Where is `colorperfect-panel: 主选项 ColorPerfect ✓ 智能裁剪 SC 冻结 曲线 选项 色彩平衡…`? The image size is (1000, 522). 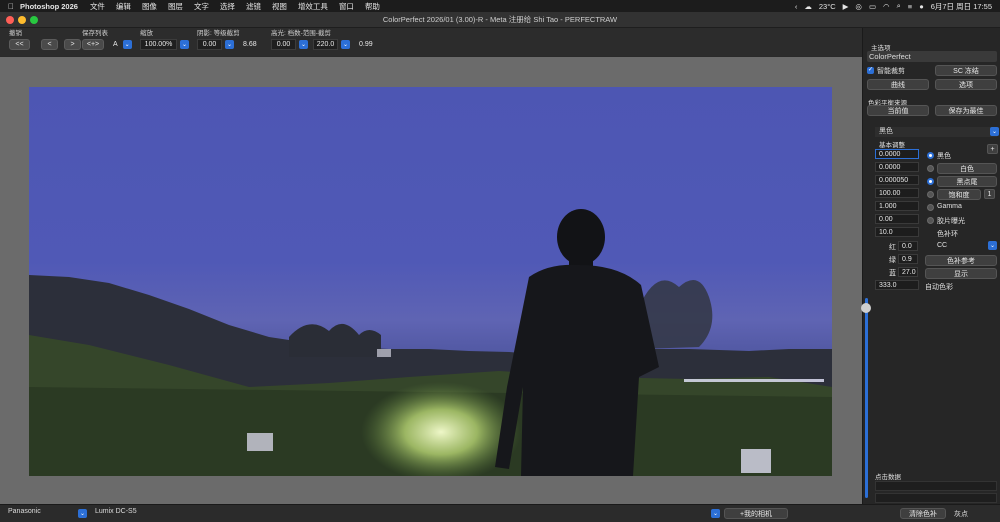 colorperfect-panel: 主选项 ColorPerfect ✓ 智能裁剪 SC 冻结 曲线 选项 色彩平衡… is located at coordinates (930, 266).